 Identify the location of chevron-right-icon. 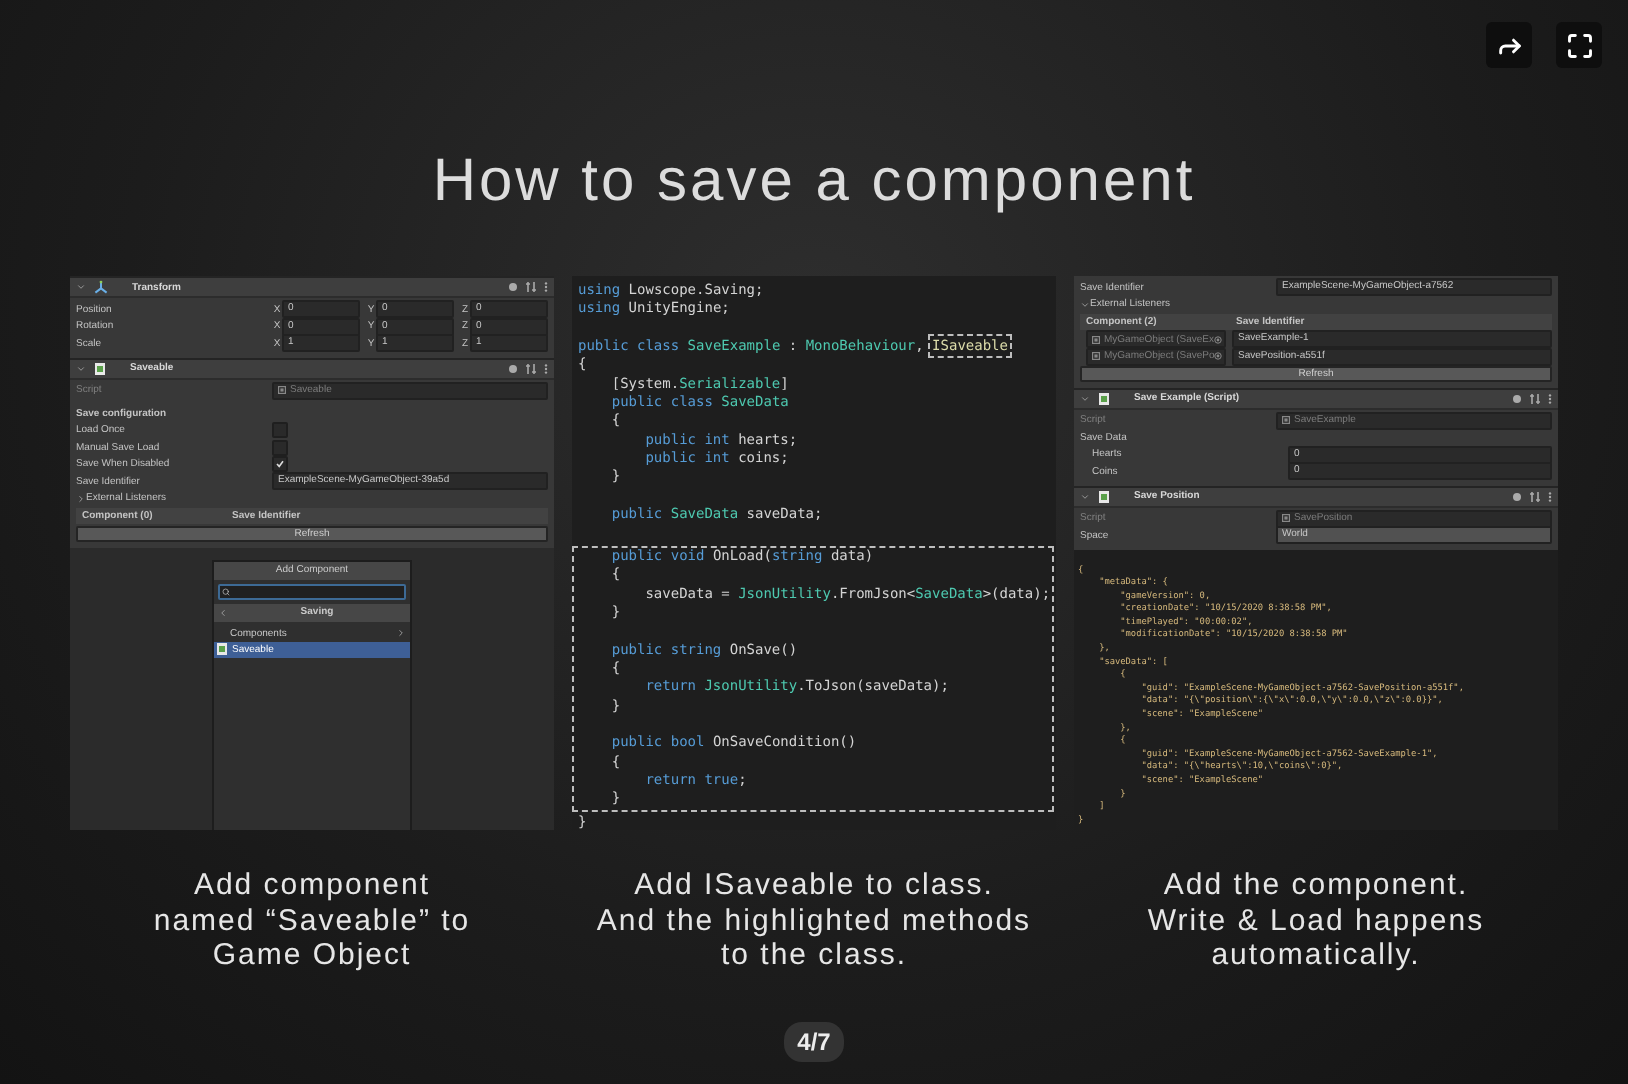
(401, 633).